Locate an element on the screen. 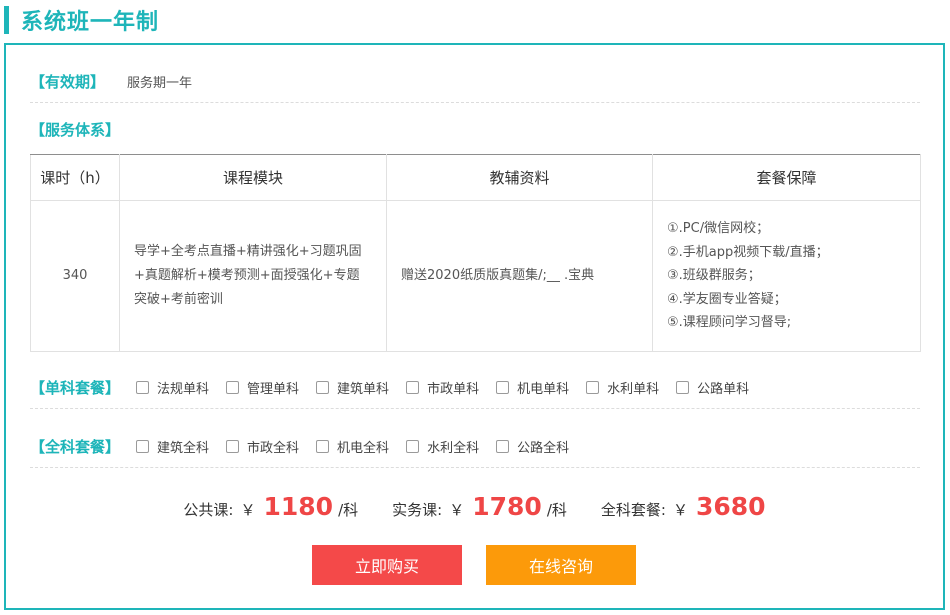 The height and width of the screenshot is (615, 950). price-amount: 3680 is located at coordinates (730, 506).